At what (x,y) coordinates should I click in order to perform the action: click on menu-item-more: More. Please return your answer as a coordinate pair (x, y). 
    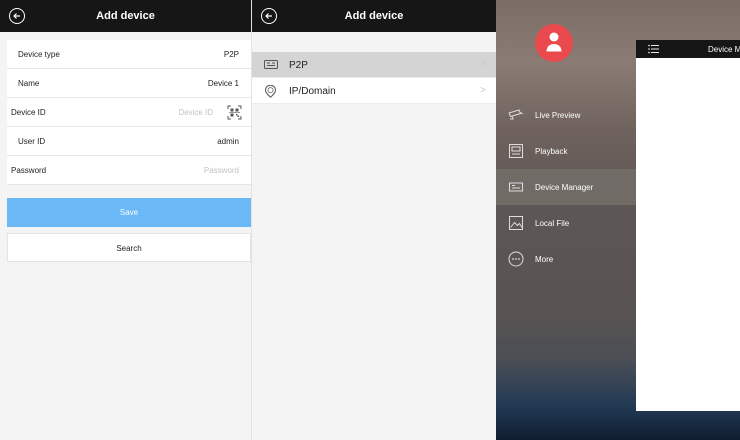
    Looking at the image, I should click on (566, 259).